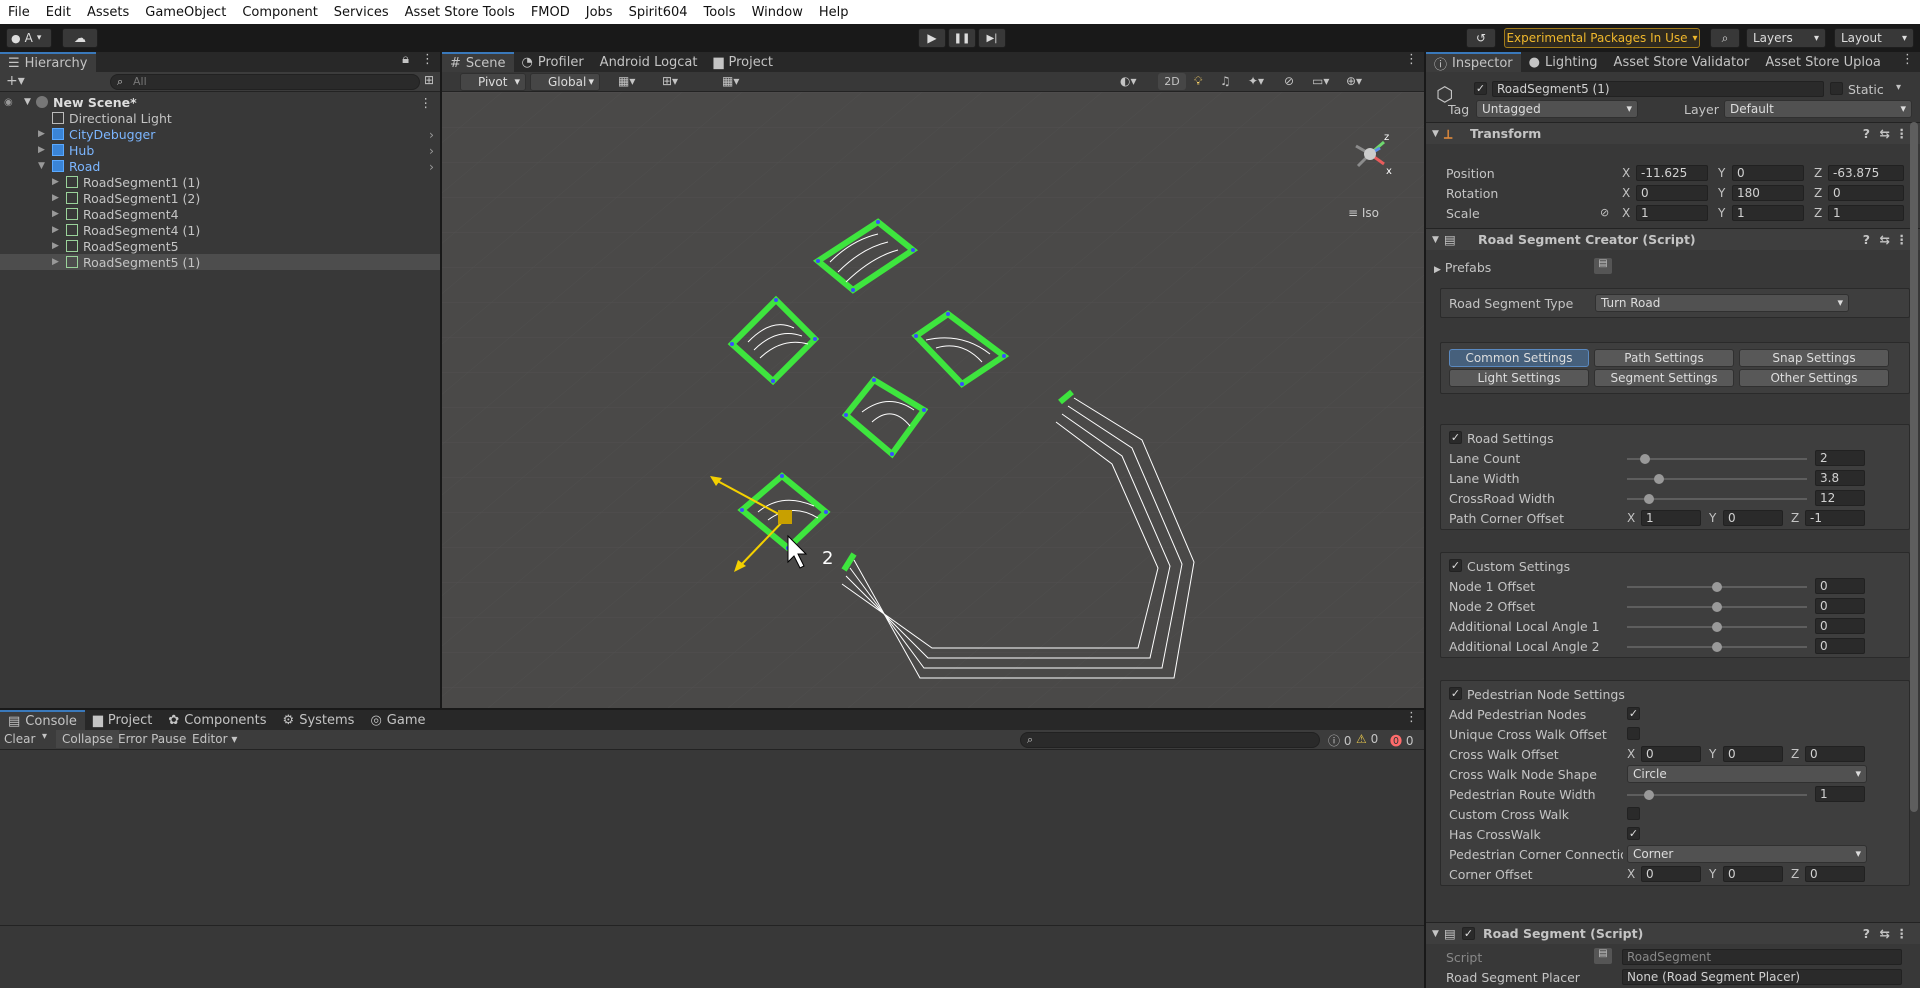  What do you see at coordinates (1557, 109) in the screenshot?
I see `tag-dropdown: Untagged` at bounding box center [1557, 109].